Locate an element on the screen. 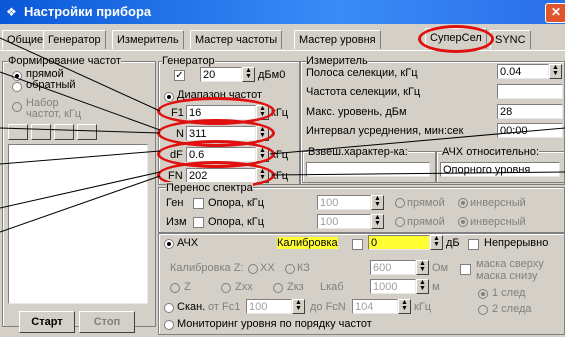 The width and height of the screenshot is (565, 337). pointer-line-f1 is located at coordinates (80, 74).